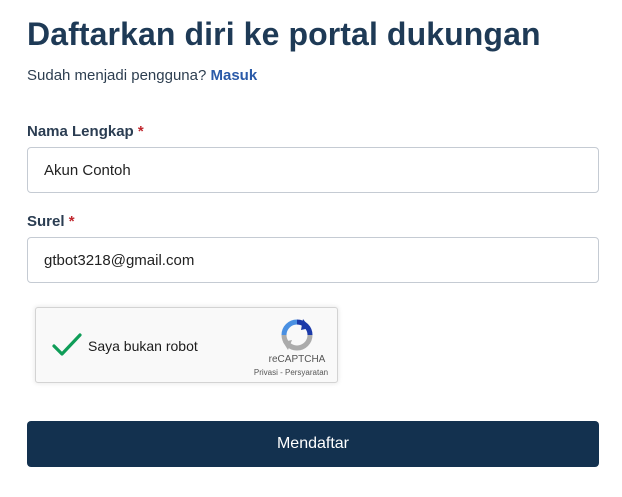 This screenshot has height=497, width=622. I want to click on recaptcha-logo-icon, so click(297, 335).